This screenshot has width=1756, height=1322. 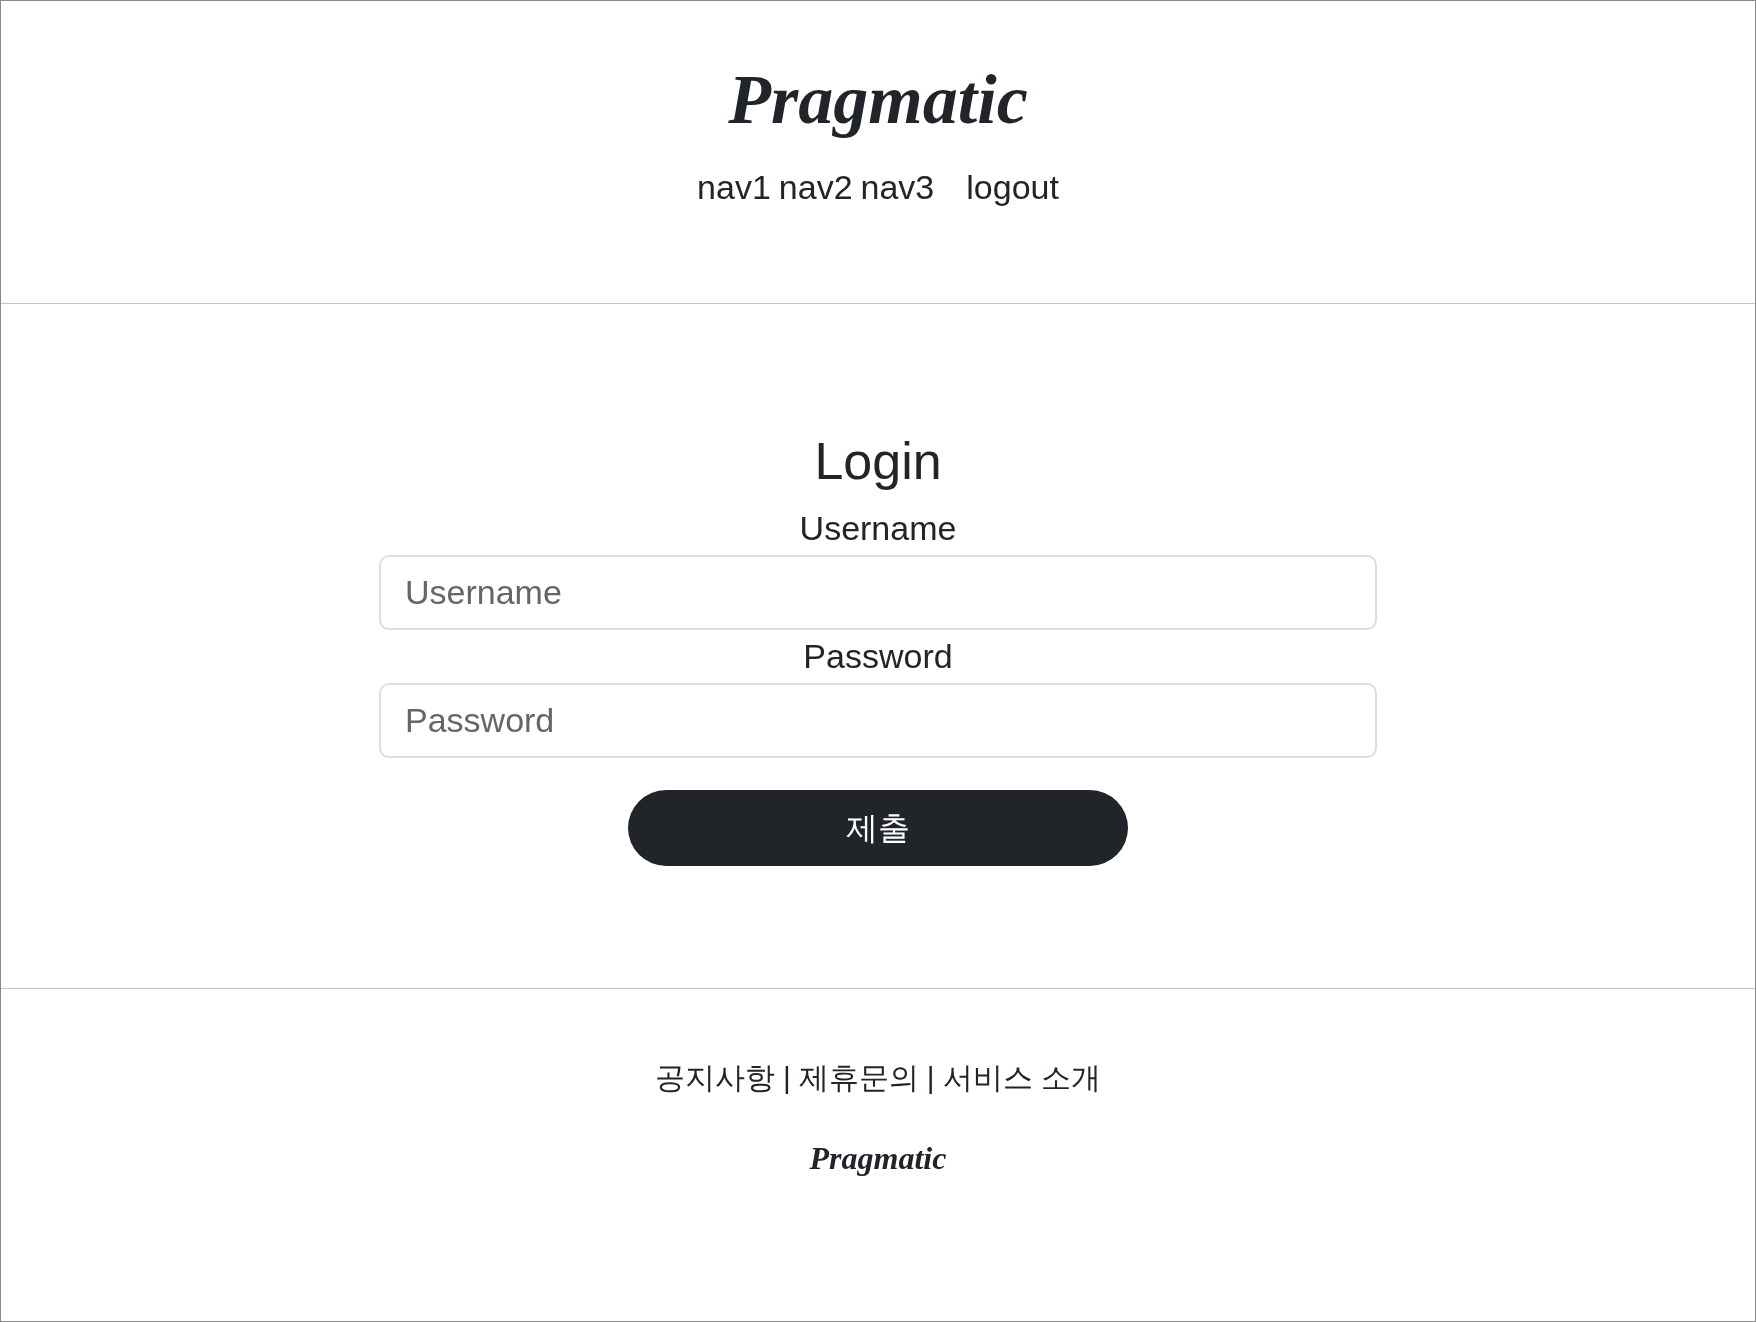 I want to click on field-label: Password, so click(x=878, y=656).